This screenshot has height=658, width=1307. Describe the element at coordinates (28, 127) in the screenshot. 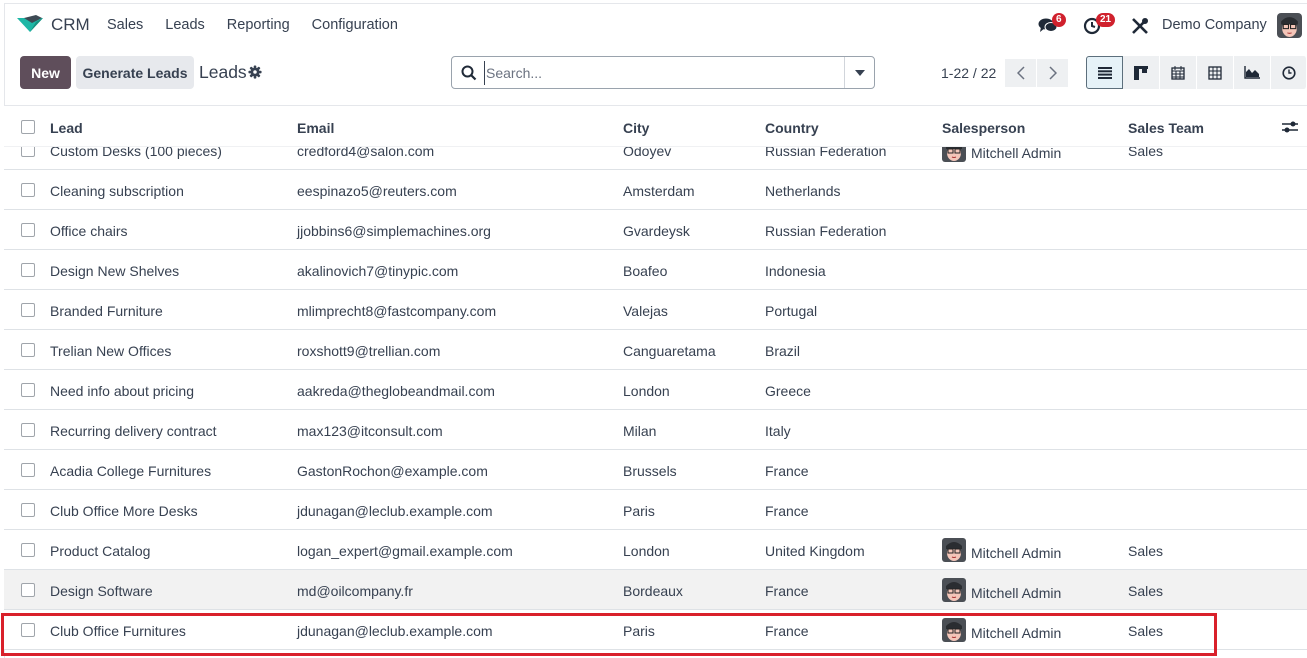

I see `select-all-checkbox` at that location.